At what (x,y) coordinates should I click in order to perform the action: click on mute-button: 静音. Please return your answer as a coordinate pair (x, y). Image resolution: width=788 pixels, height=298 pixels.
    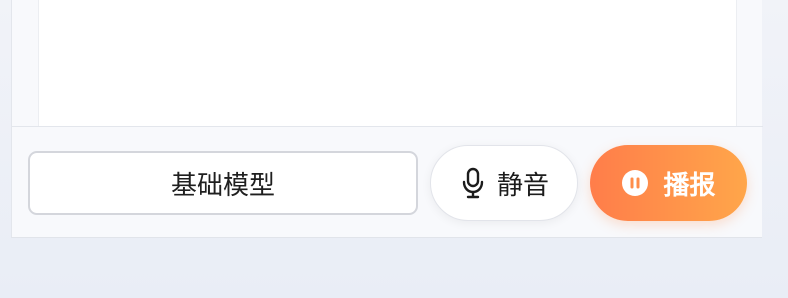
    Looking at the image, I should click on (504, 183).